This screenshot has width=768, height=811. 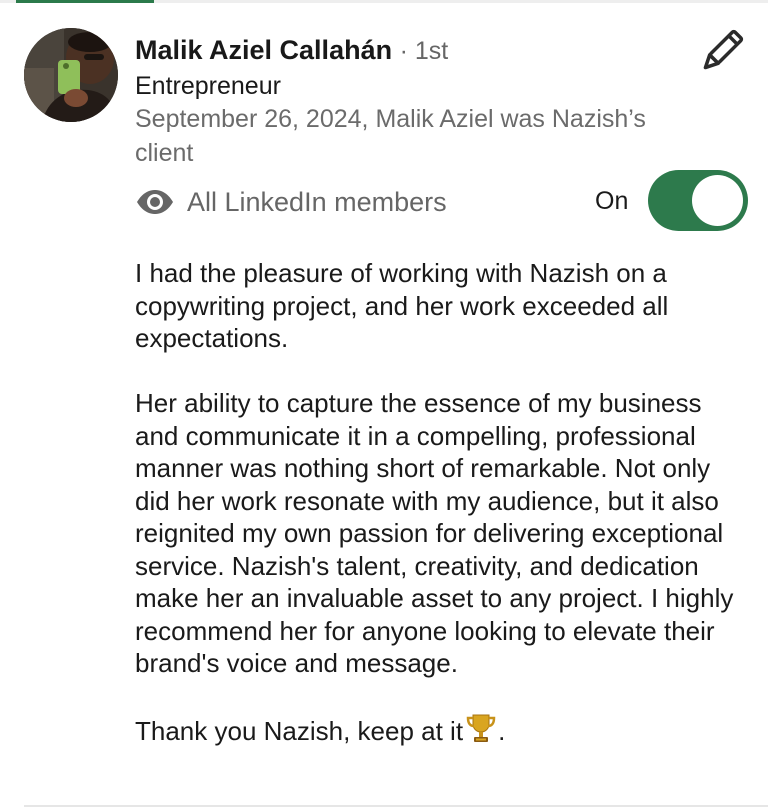 I want to click on pencil-icon, so click(x=723, y=49).